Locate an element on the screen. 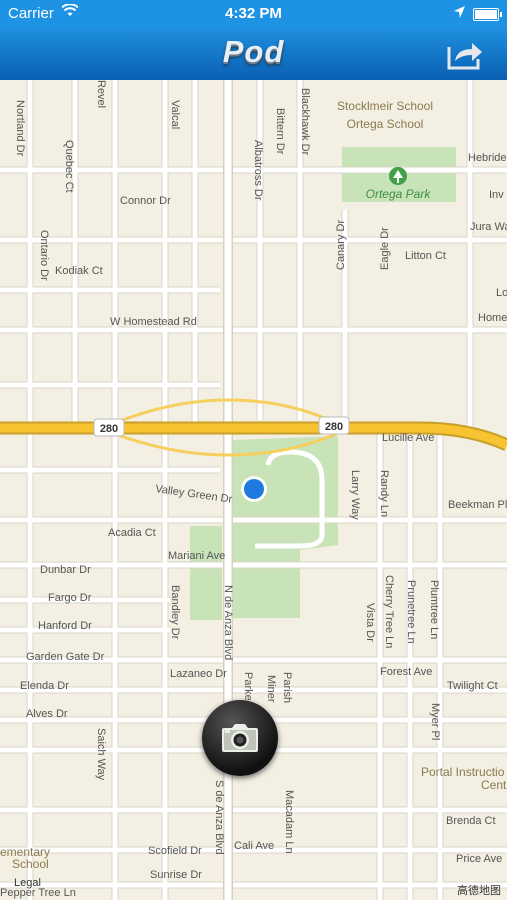 The image size is (507, 900). street-label: Hebride is located at coordinates (487, 158).